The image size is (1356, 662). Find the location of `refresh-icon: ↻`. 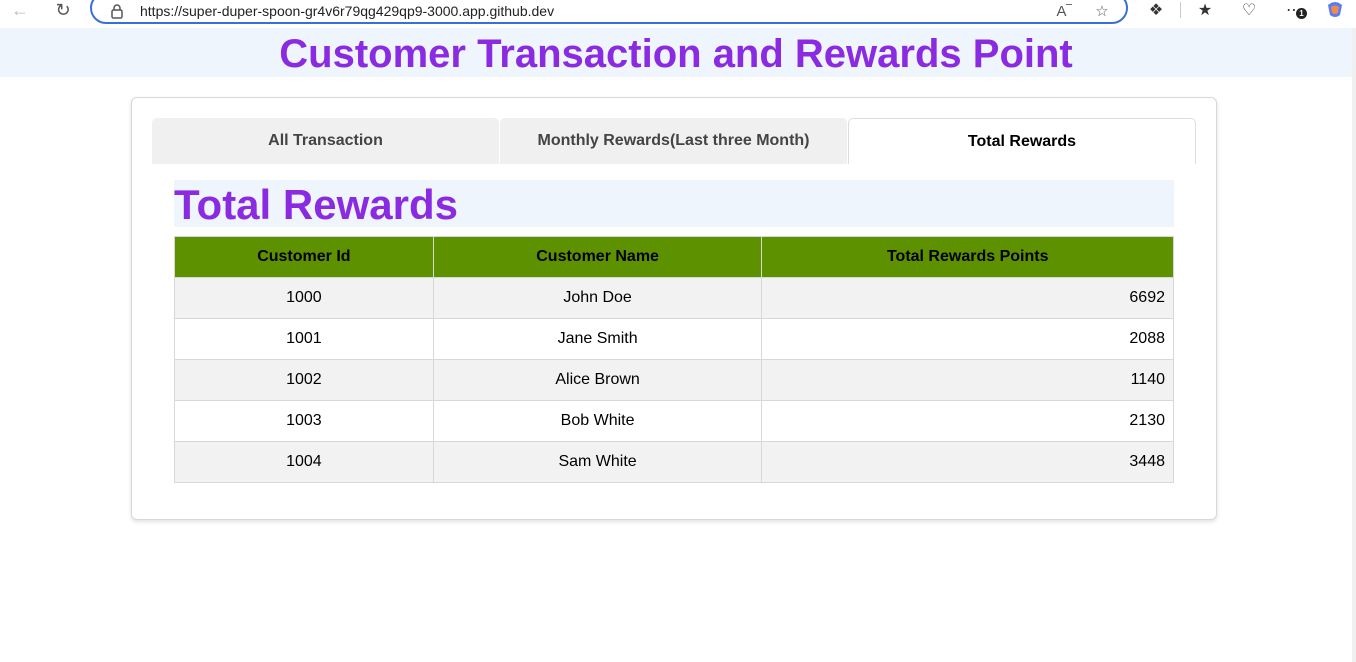

refresh-icon: ↻ is located at coordinates (63, 10).